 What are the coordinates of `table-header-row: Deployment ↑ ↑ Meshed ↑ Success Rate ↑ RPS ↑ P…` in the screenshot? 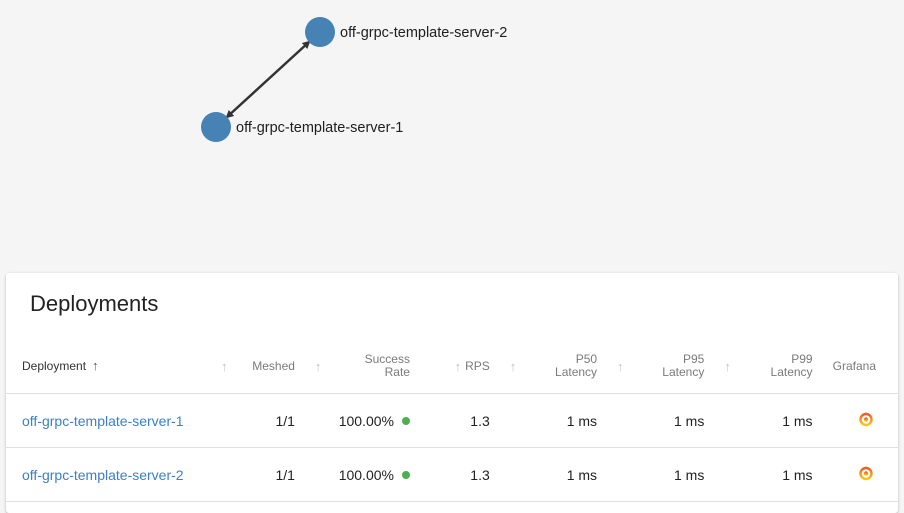 It's located at (452, 366).